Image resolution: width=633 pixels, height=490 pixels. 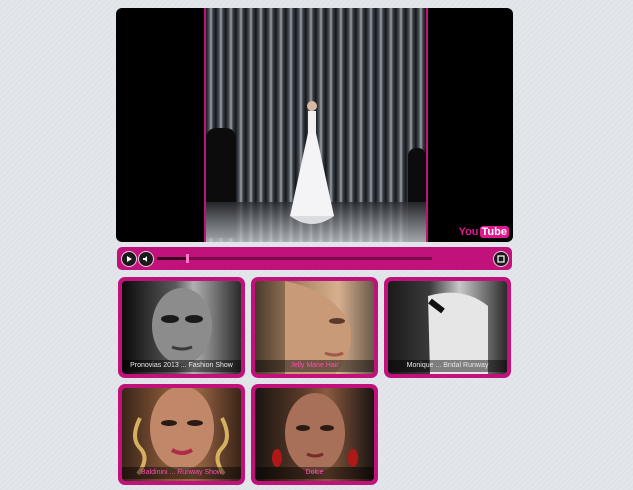 I want to click on progress-fill, so click(x=172, y=258).